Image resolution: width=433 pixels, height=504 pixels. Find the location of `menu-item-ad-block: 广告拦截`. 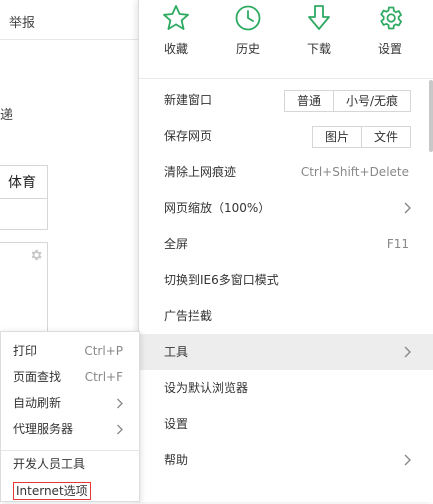

menu-item-ad-block: 广告拦截 is located at coordinates (286, 316).